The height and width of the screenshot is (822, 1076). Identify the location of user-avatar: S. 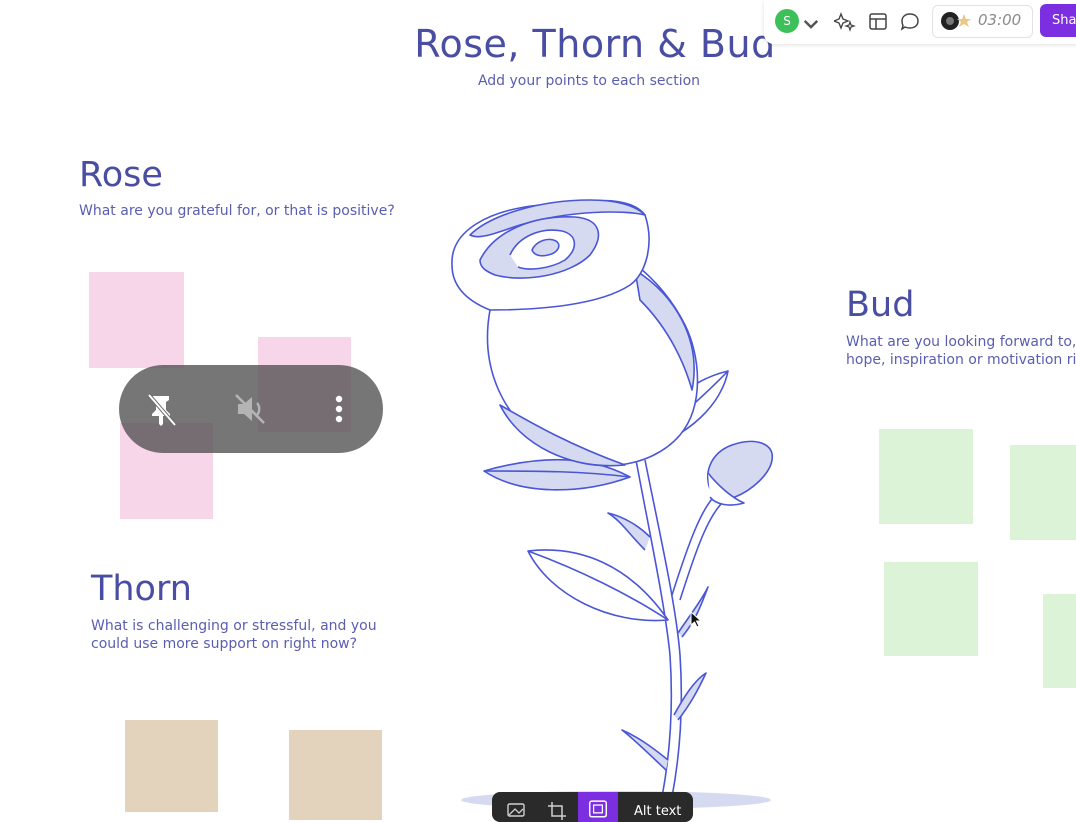
(787, 21).